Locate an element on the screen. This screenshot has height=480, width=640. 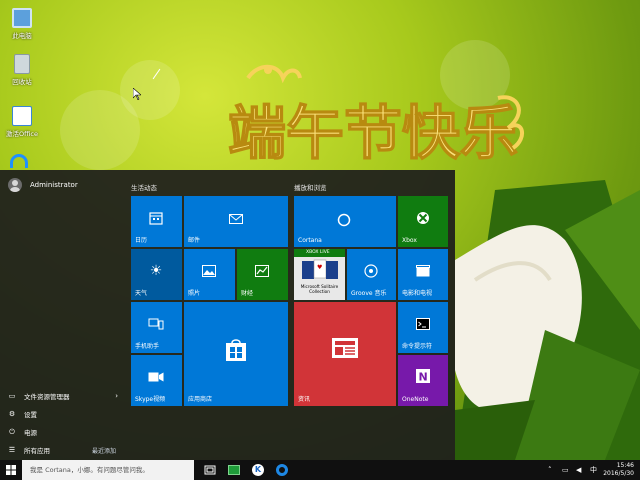
tile-money: 财经 is located at coordinates (262, 274).